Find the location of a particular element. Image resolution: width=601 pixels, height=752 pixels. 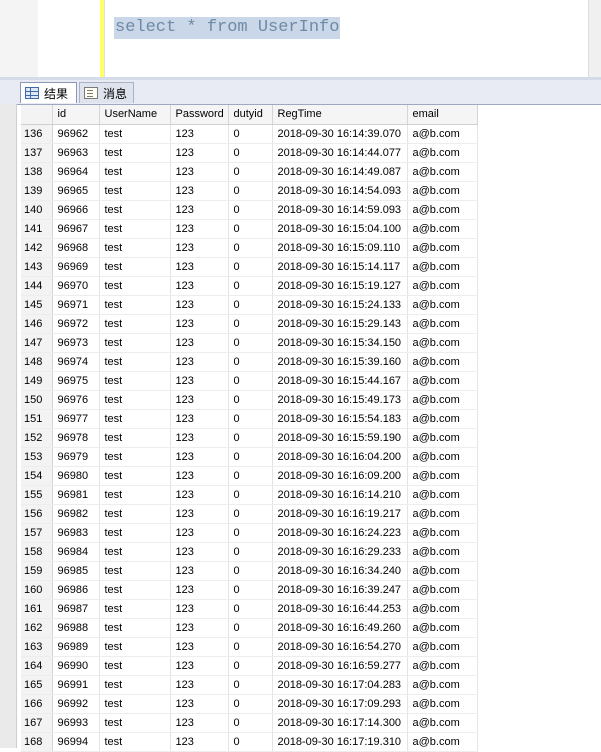

cell-id: 96974 is located at coordinates (76, 362).